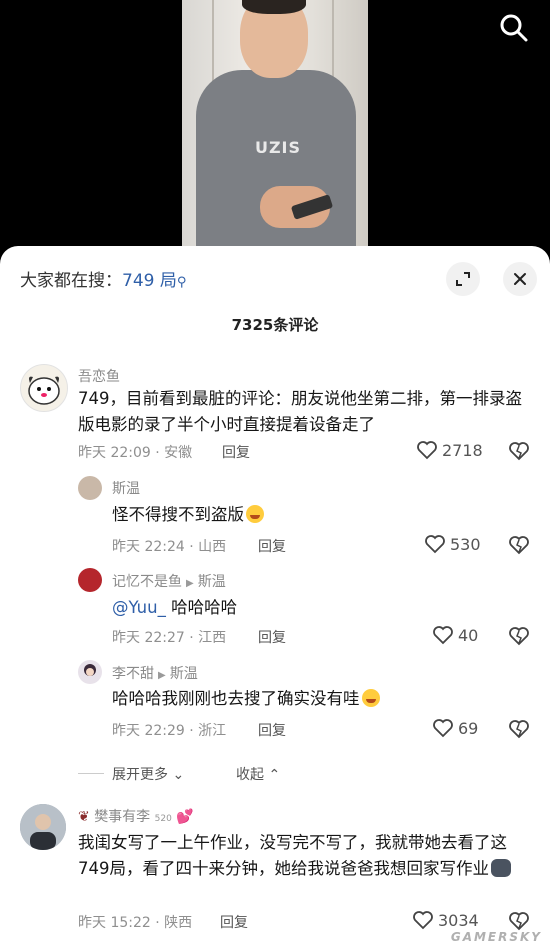 The width and height of the screenshot is (550, 950). I want to click on trending-search-hint: 大家都在搜：749 局⚲, so click(103, 278).